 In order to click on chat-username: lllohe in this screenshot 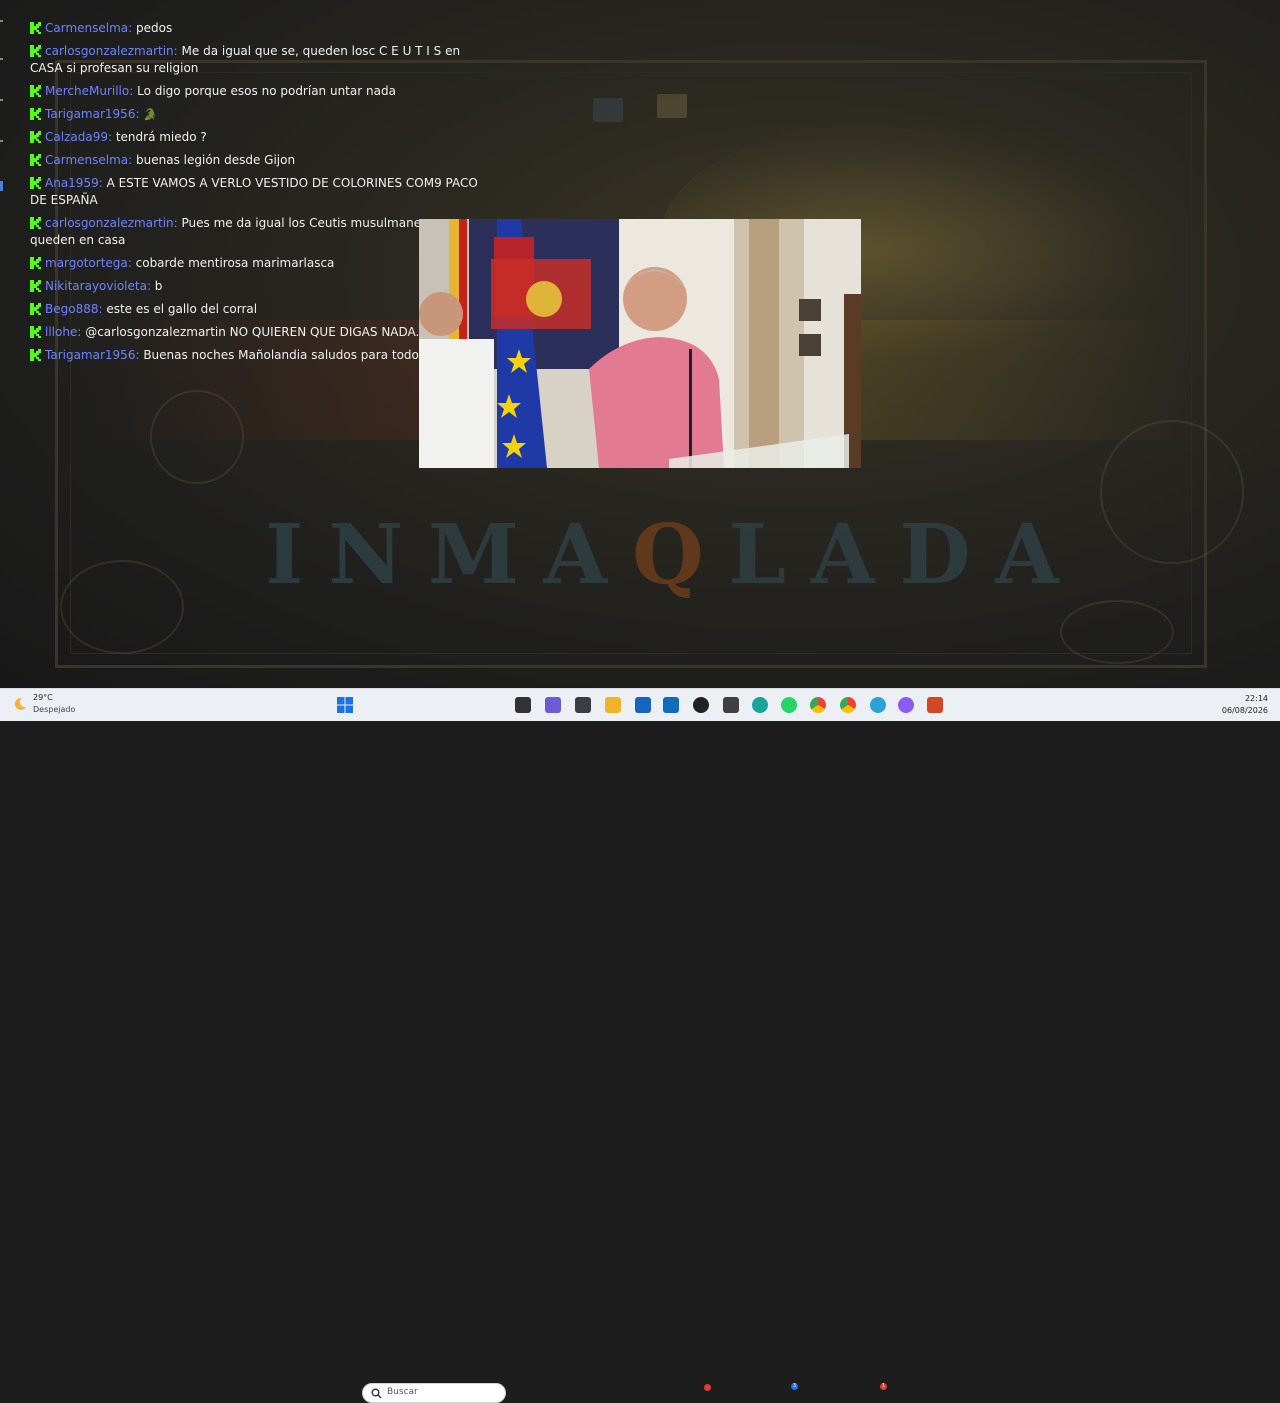, I will do `click(61, 332)`.